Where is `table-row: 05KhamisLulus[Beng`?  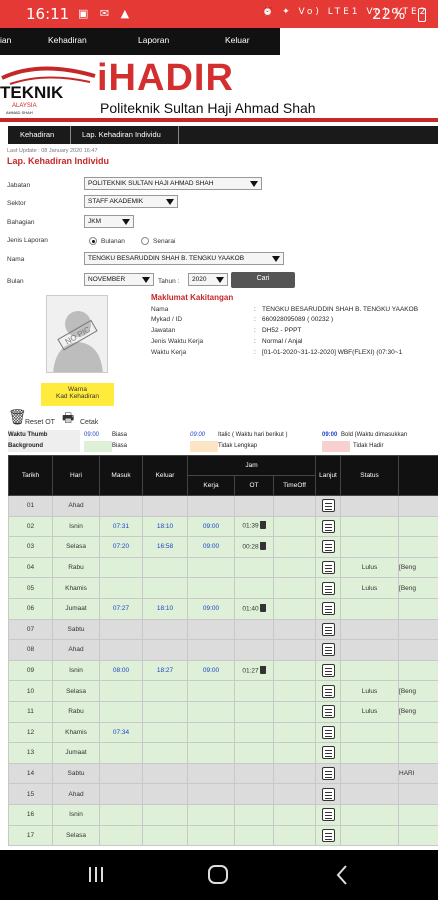 table-row: 05KhamisLulus[Beng is located at coordinates (223, 588).